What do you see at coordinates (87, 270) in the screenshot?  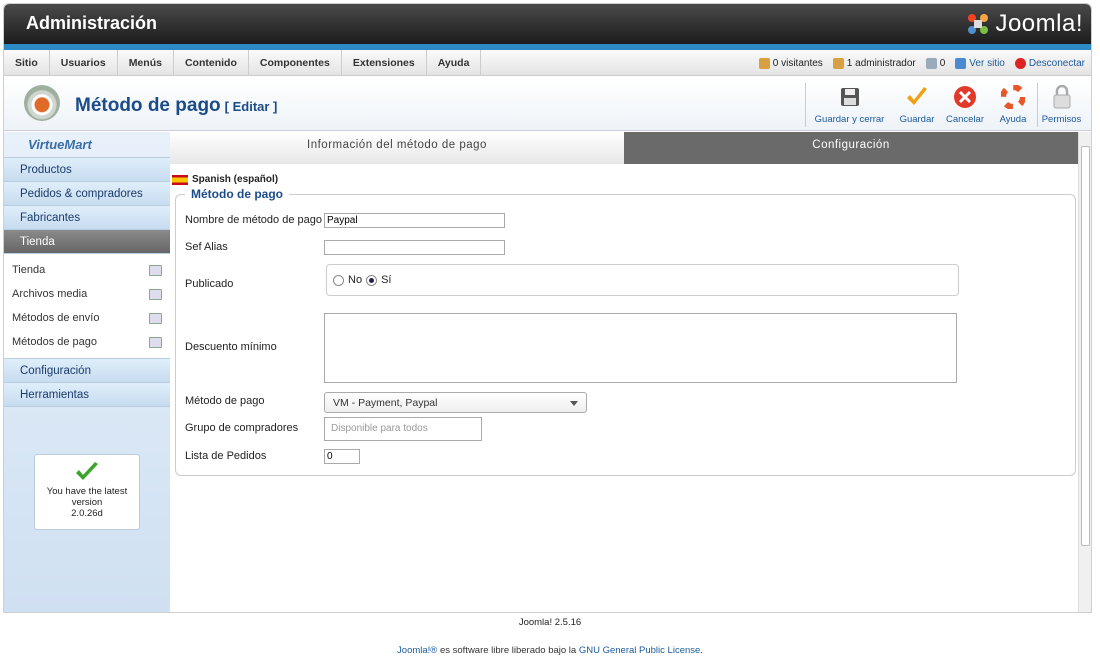 I see `sidebar-sub-tienda: Tienda` at bounding box center [87, 270].